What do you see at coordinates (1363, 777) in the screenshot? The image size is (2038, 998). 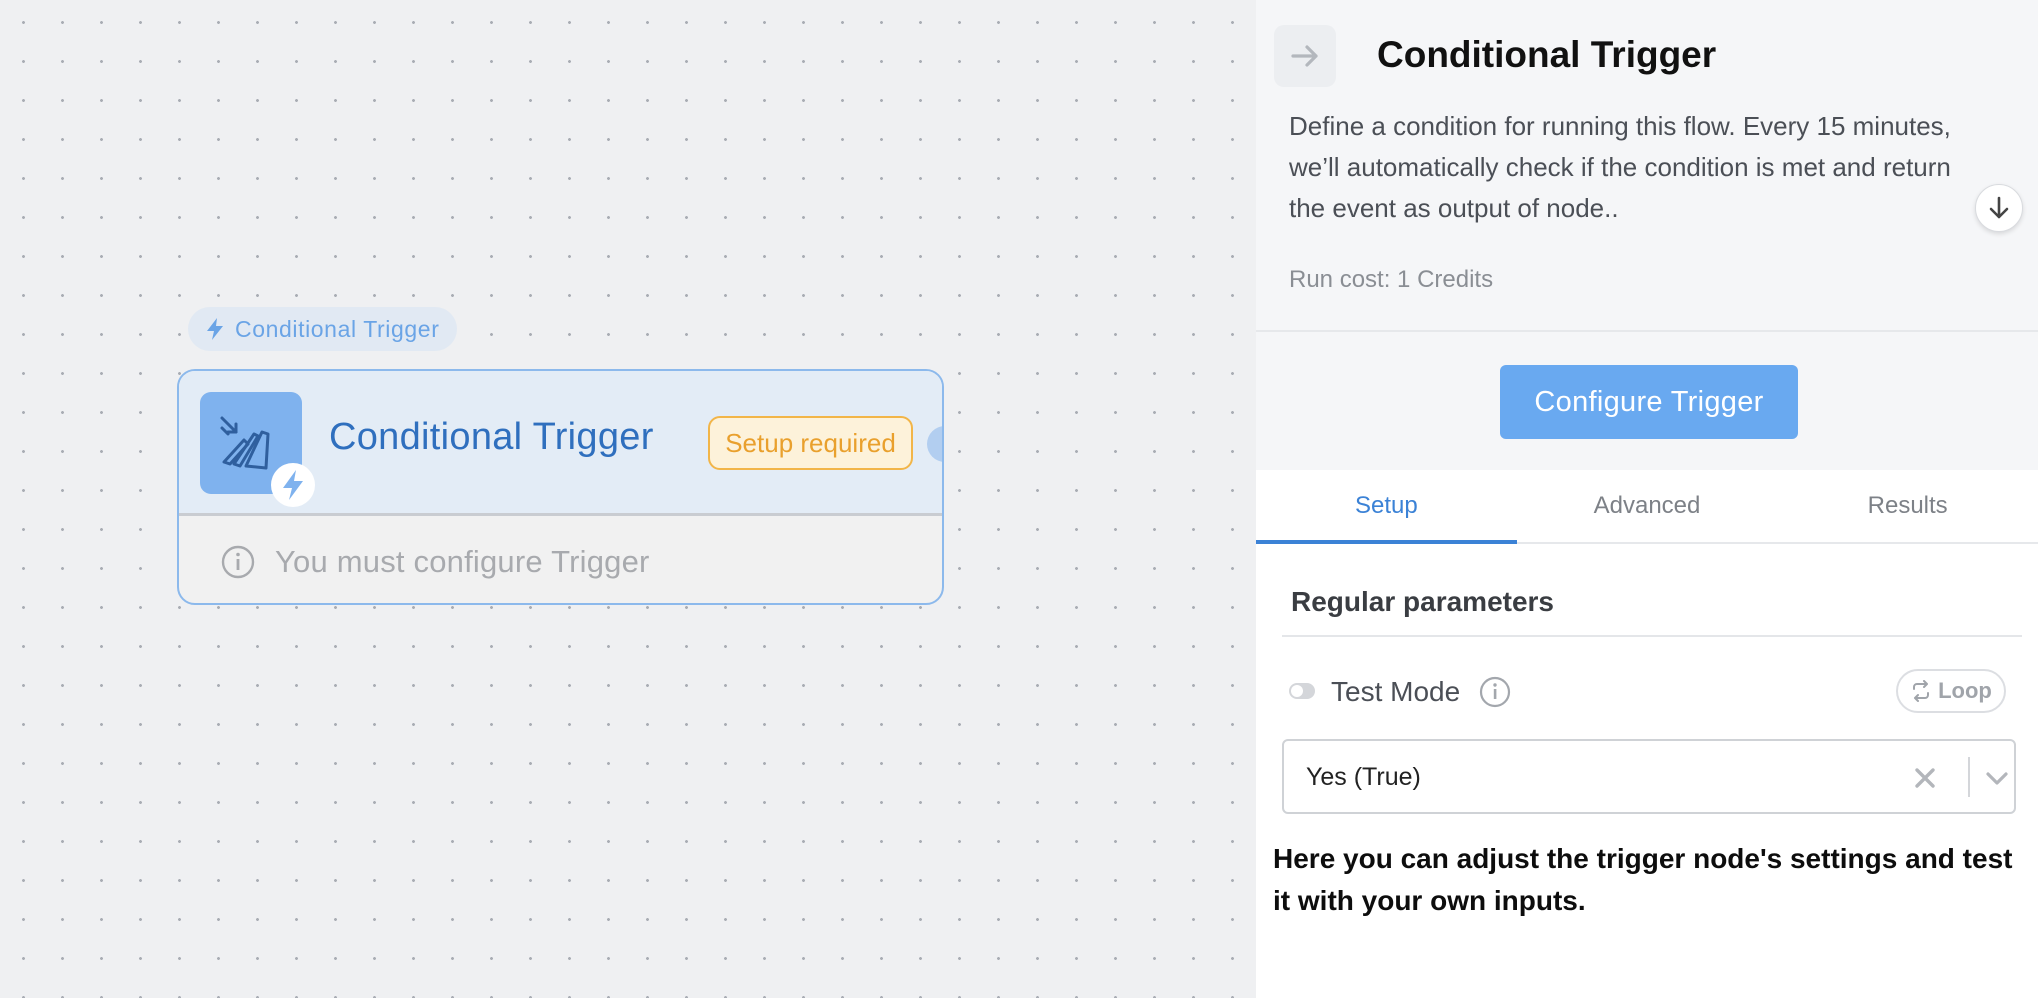 I see `select-value: Yes (True)` at bounding box center [1363, 777].